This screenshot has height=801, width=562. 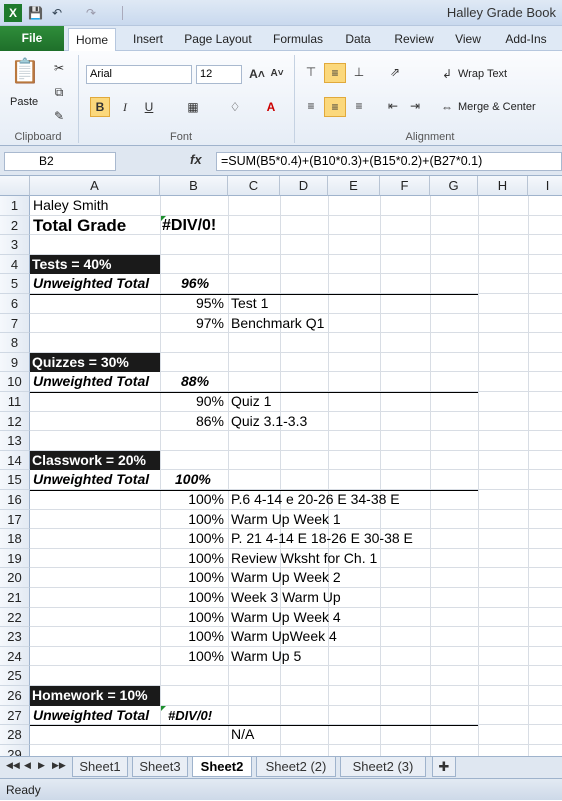 What do you see at coordinates (203, 382) in the screenshot?
I see `cell-b10: 88%` at bounding box center [203, 382].